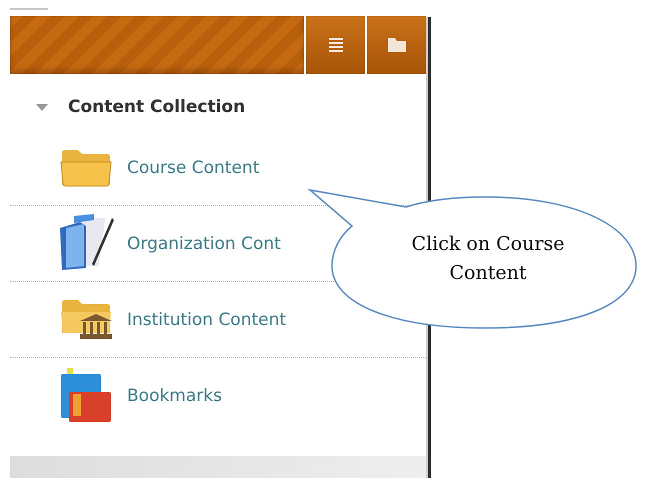 The image size is (663, 478). Describe the element at coordinates (488, 259) in the screenshot. I see `callout-text: Click on Course Content` at that location.